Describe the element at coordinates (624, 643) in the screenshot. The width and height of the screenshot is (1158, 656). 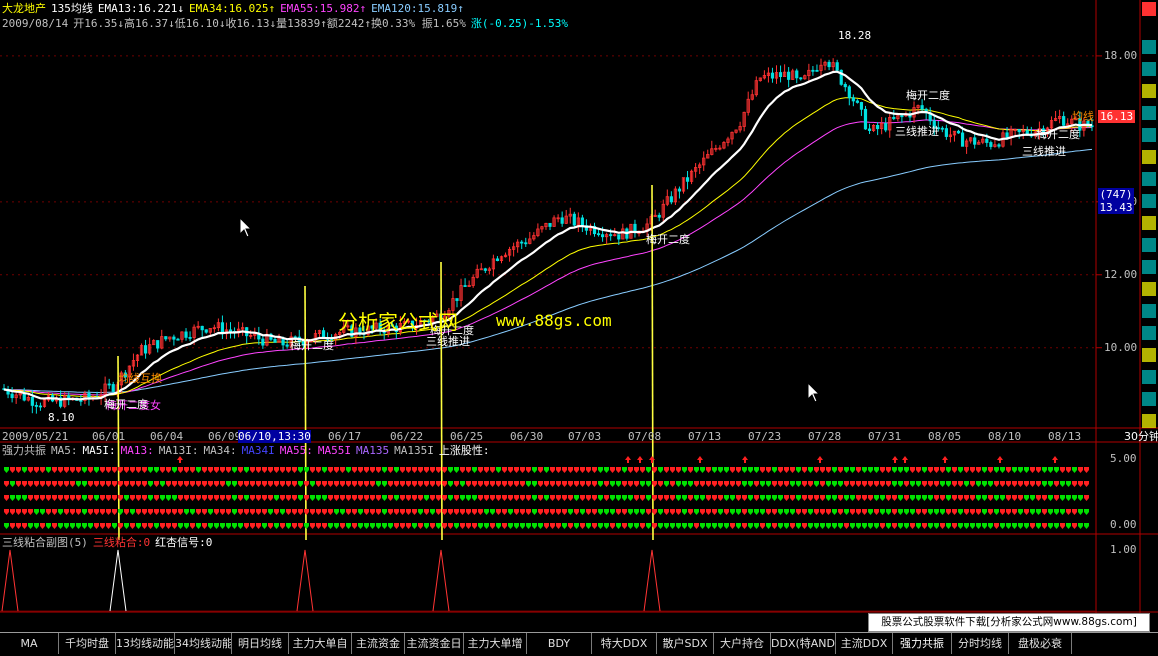
I see `tab-11: 特大DDX` at that location.